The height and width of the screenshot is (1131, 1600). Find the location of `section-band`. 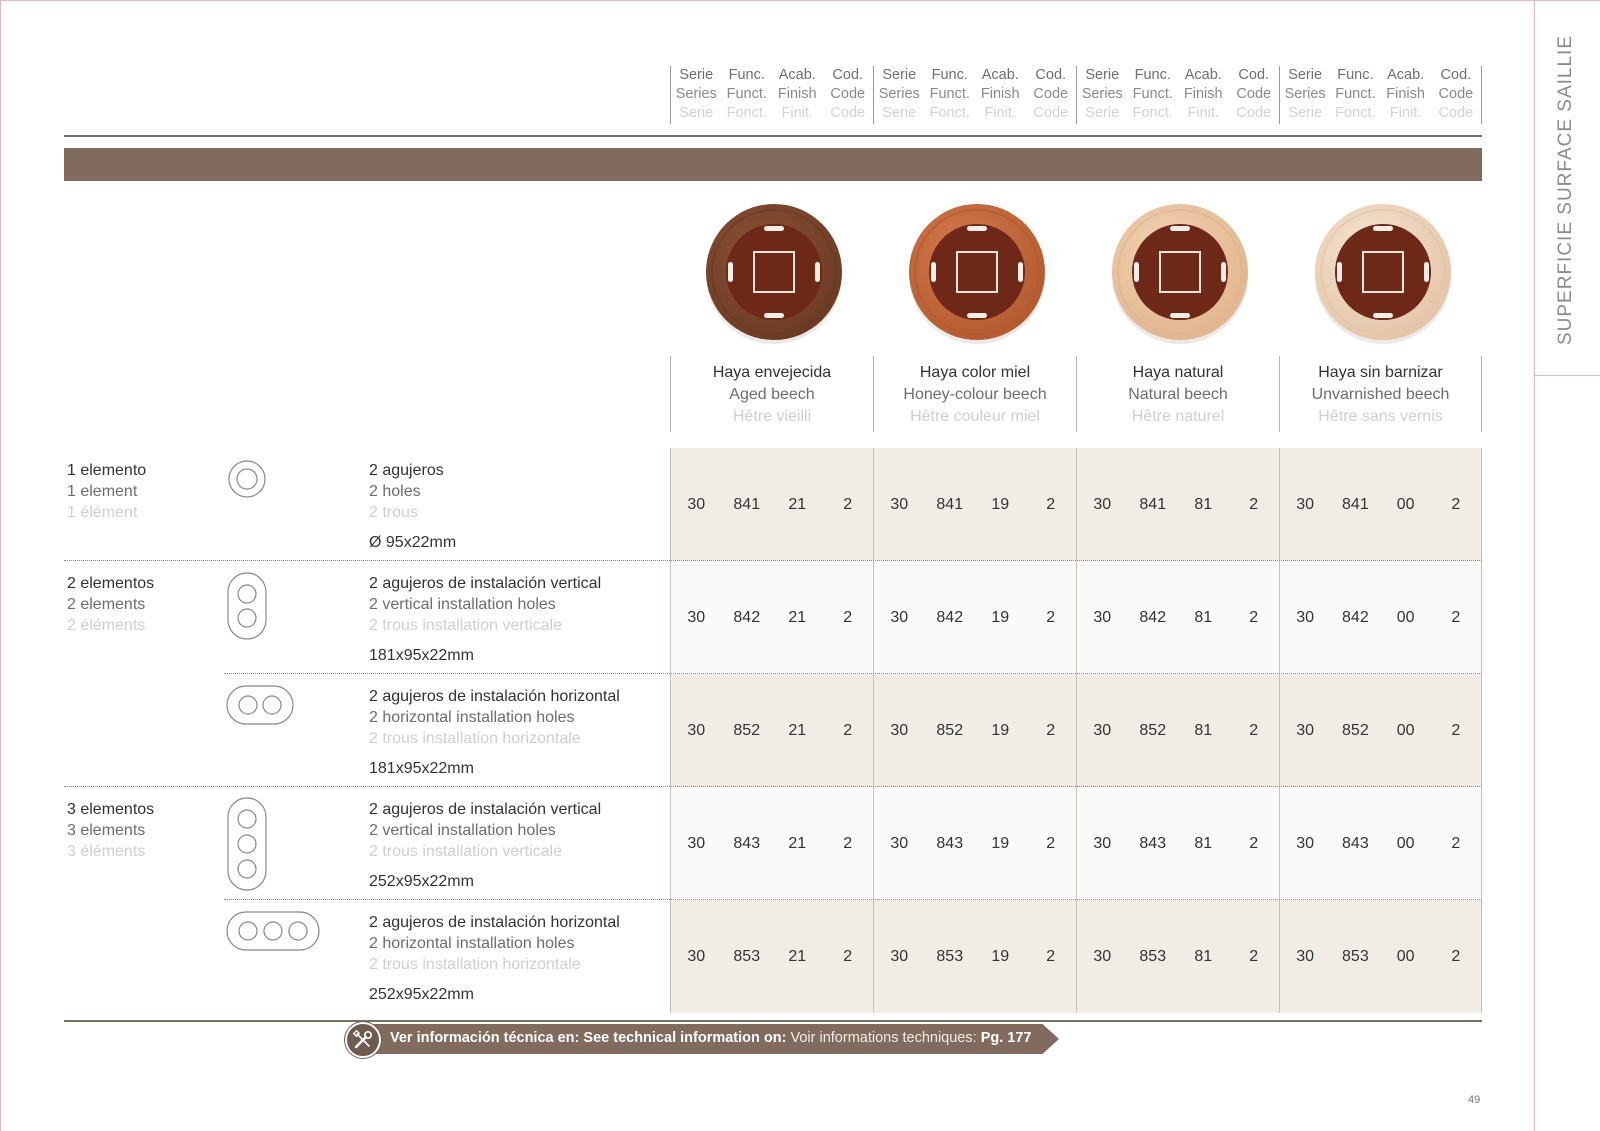

section-band is located at coordinates (773, 164).